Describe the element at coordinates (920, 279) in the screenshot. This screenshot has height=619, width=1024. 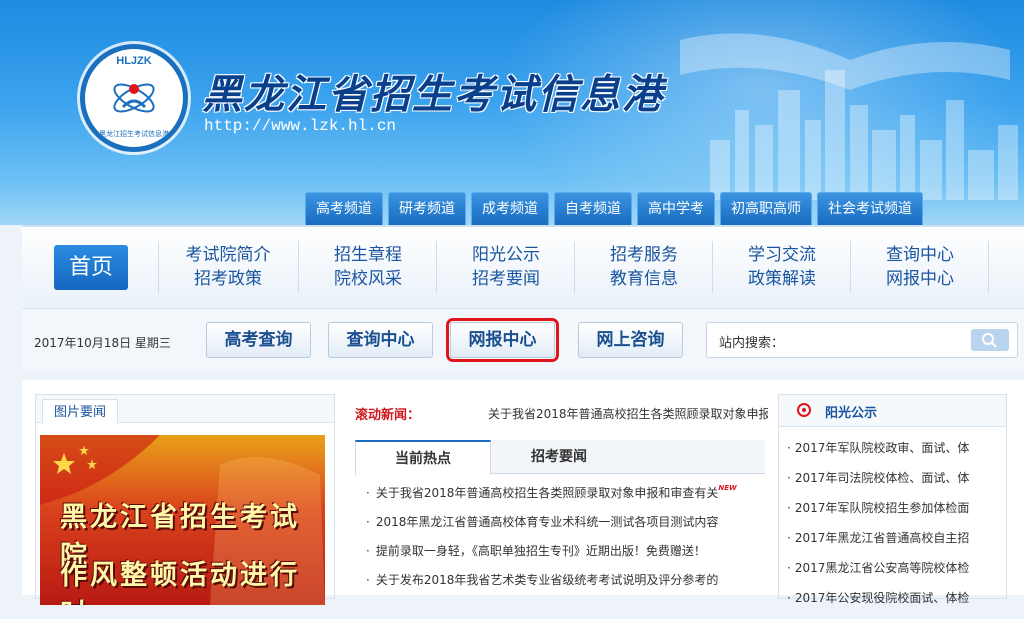
I see `nav-link-register: 网报中心` at that location.